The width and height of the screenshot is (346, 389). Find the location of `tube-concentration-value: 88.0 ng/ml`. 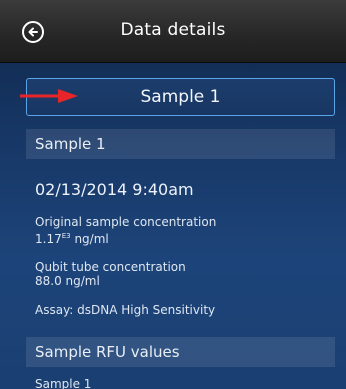

tube-concentration-value: 88.0 ng/ml is located at coordinates (67, 281).